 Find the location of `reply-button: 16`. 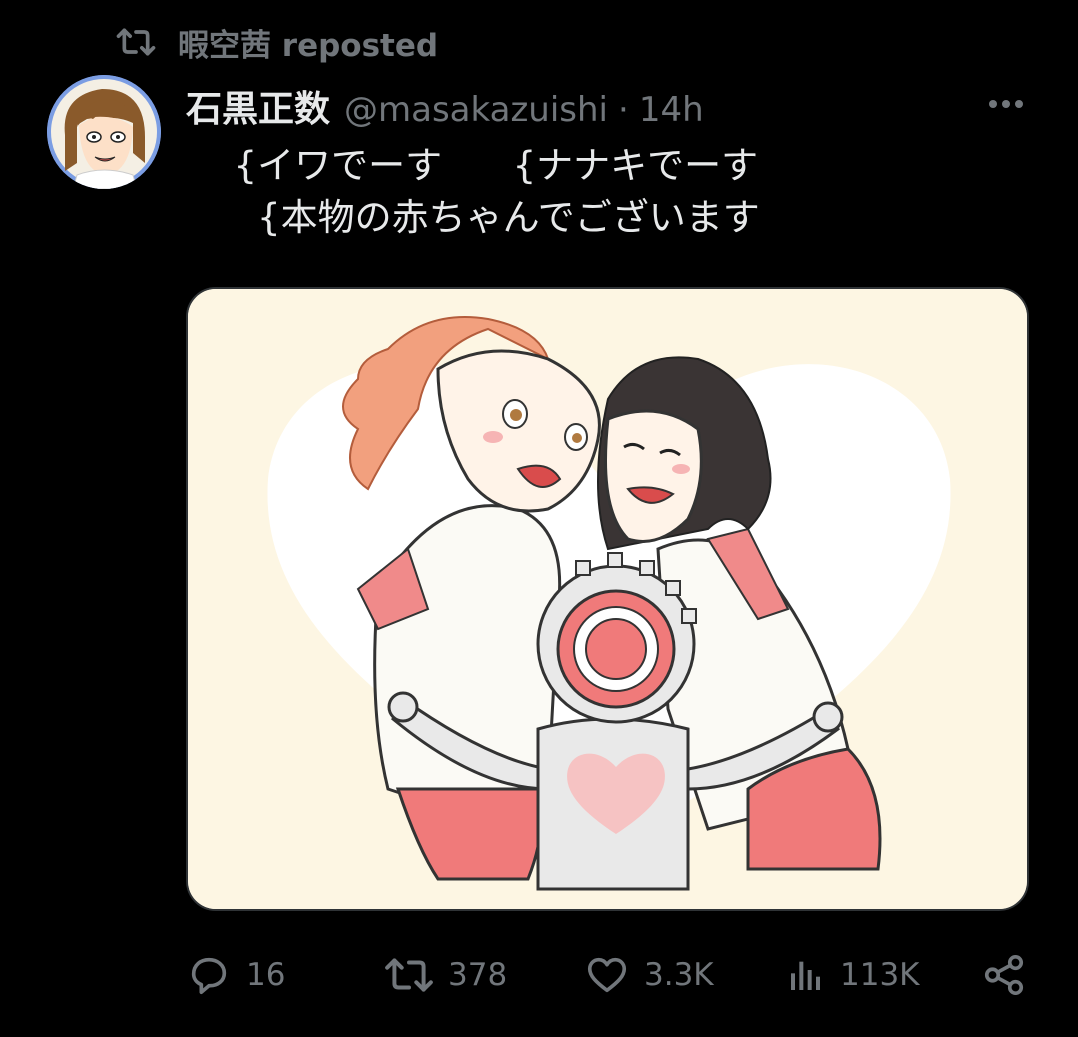

reply-button: 16 is located at coordinates (235, 975).